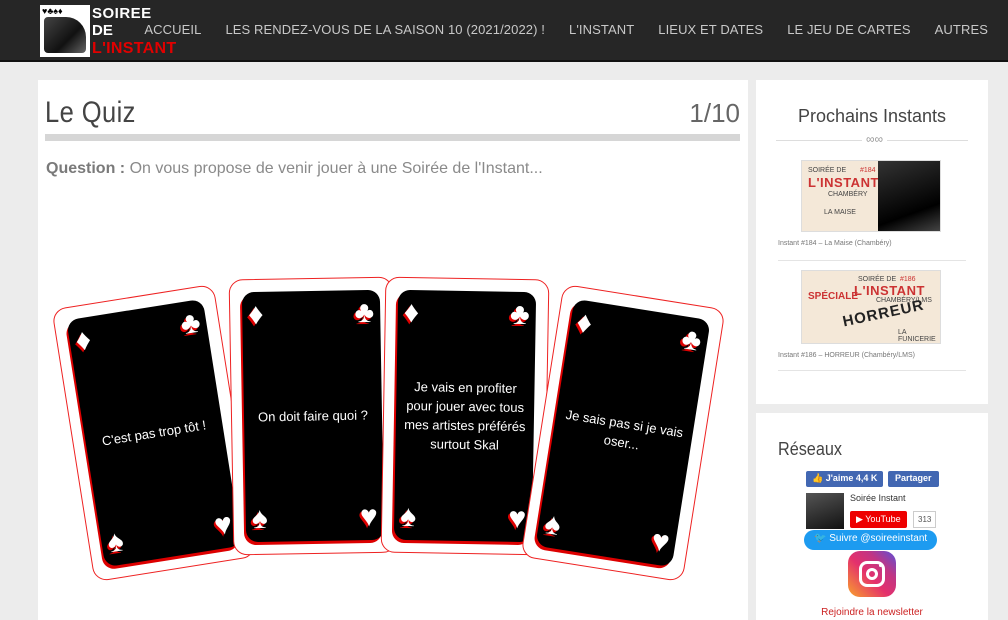  What do you see at coordinates (878, 498) in the screenshot?
I see `youtube-channel-name: Soirée Instant` at bounding box center [878, 498].